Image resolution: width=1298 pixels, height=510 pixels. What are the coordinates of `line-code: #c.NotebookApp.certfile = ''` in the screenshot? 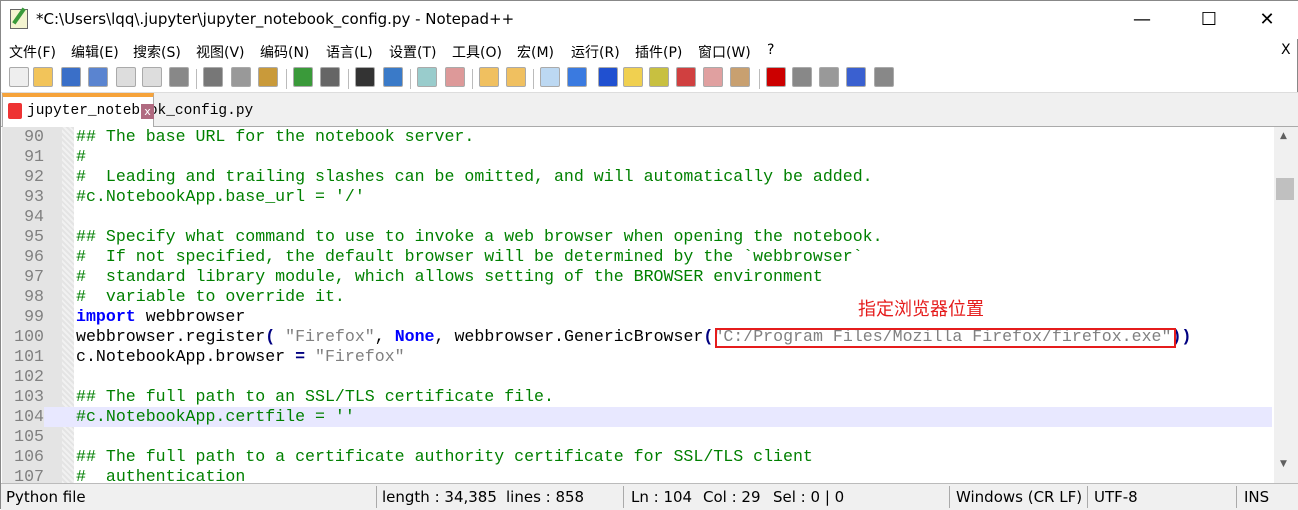 It's located at (215, 417).